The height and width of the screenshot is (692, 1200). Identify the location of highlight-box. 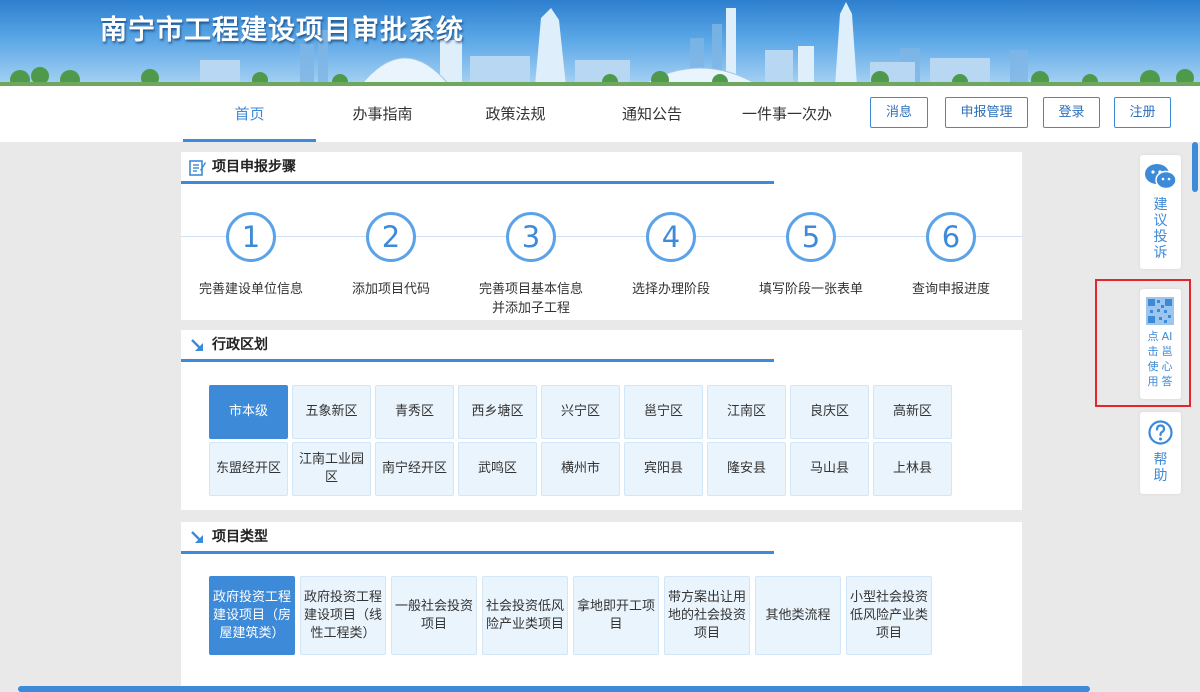
(1143, 343).